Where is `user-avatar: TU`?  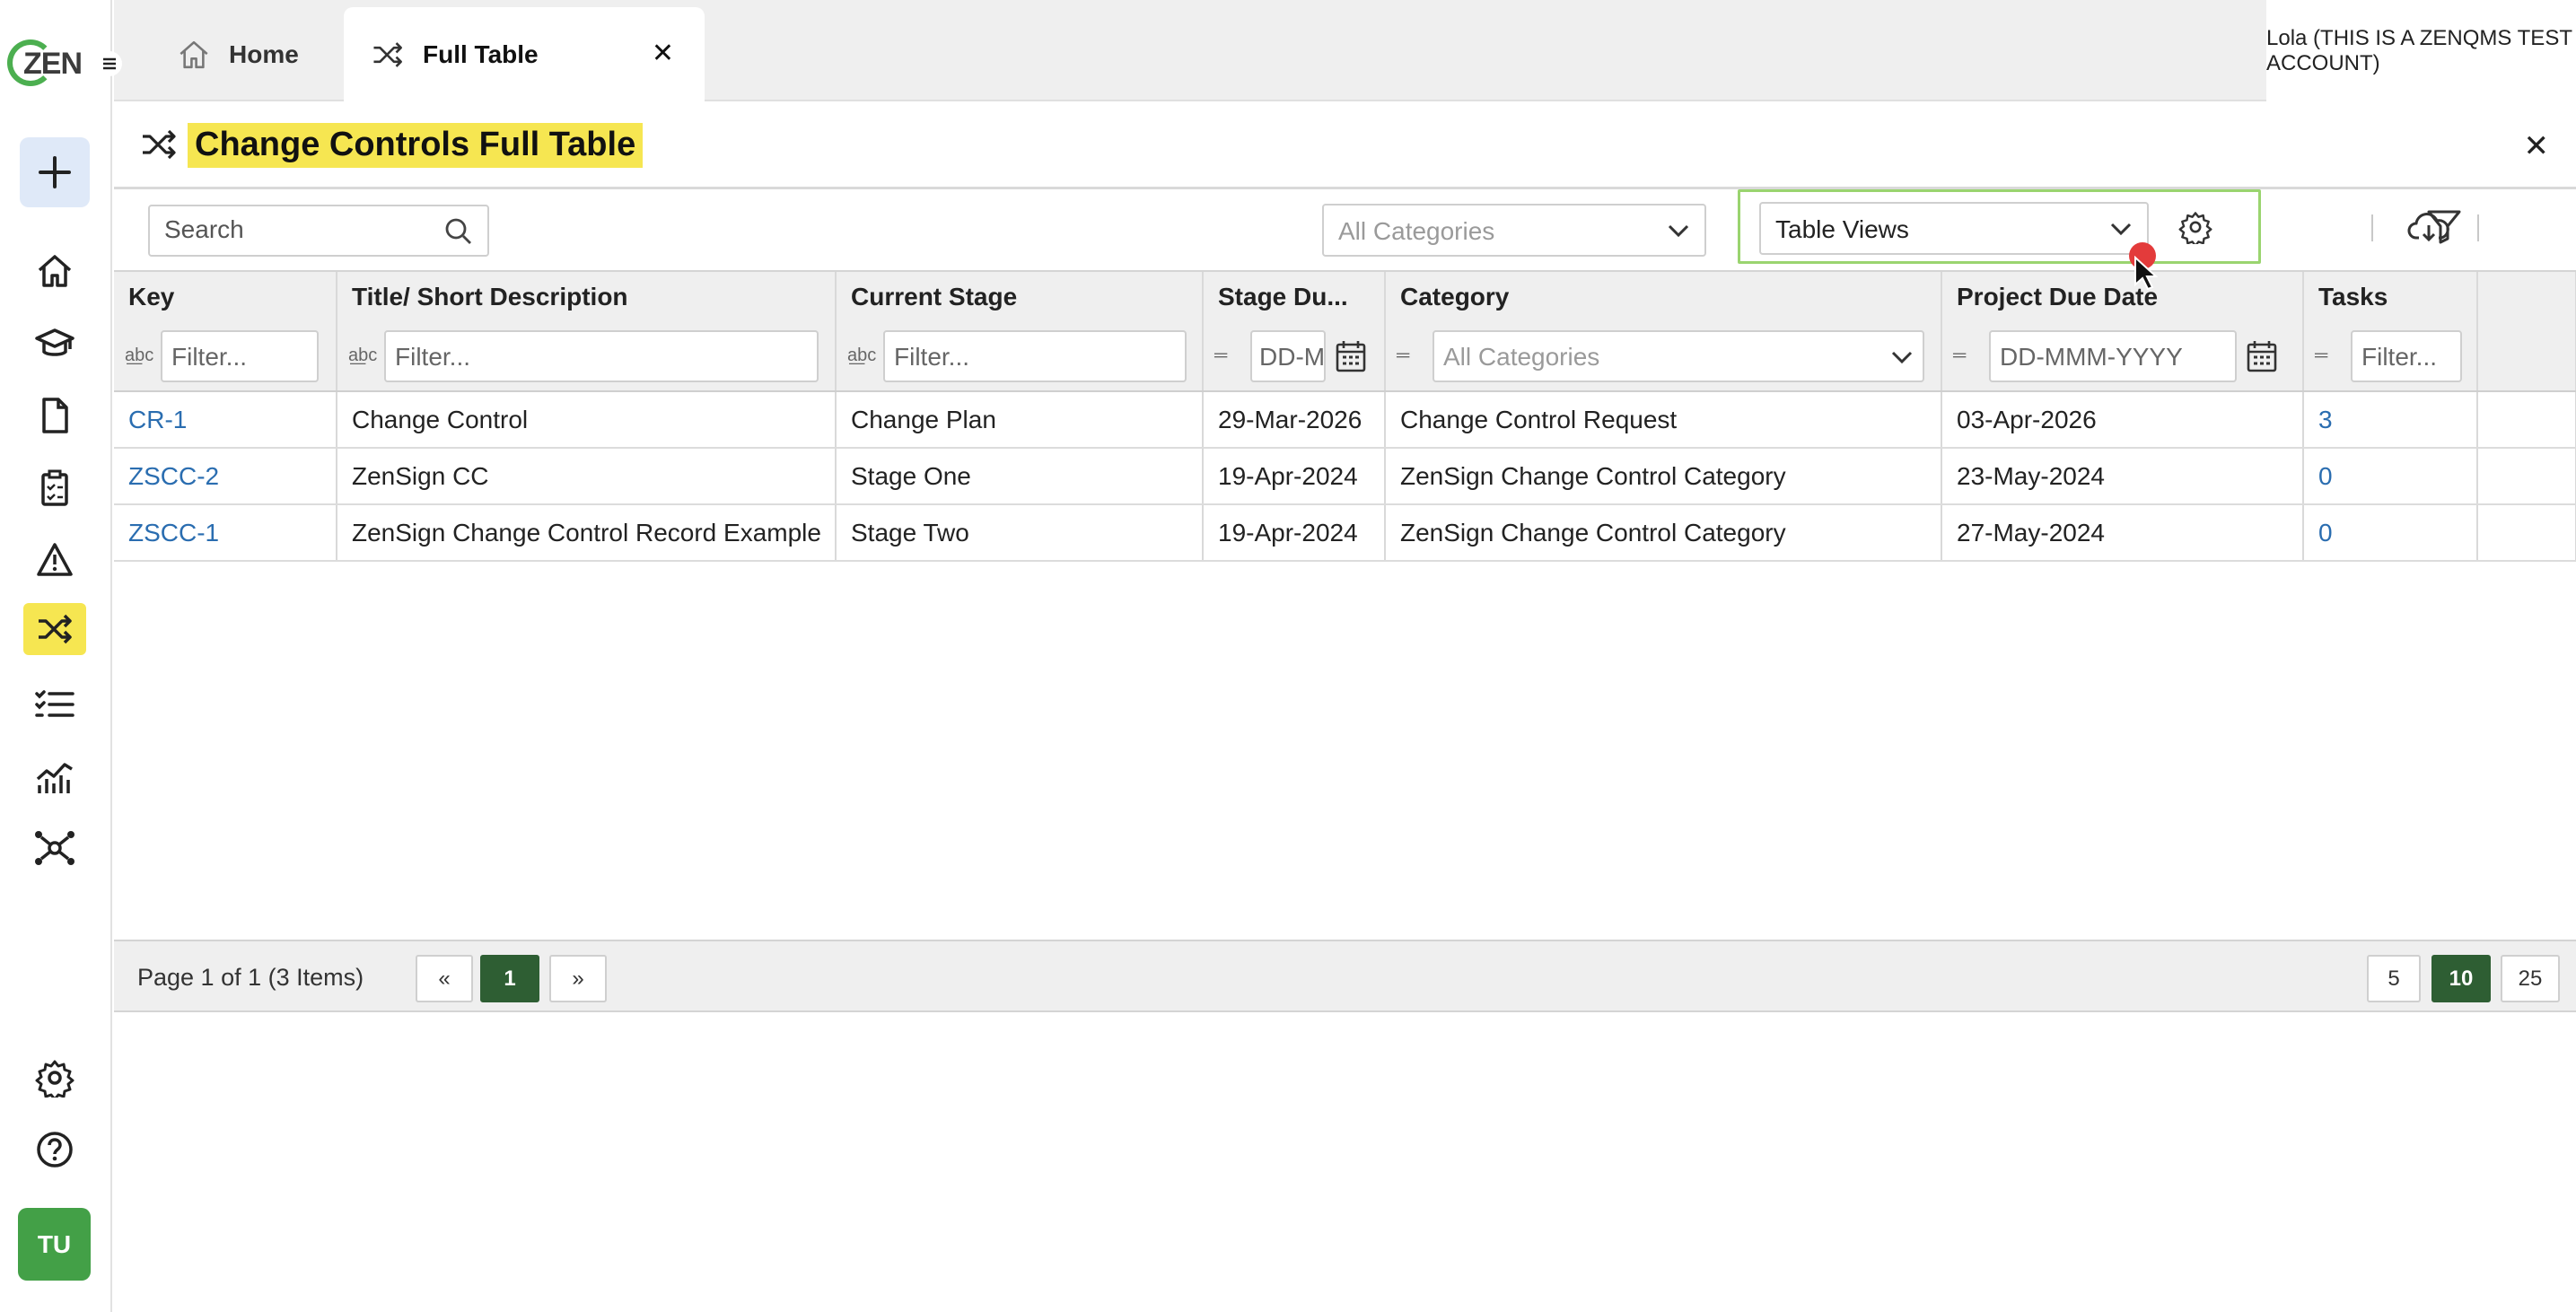 user-avatar: TU is located at coordinates (54, 1244).